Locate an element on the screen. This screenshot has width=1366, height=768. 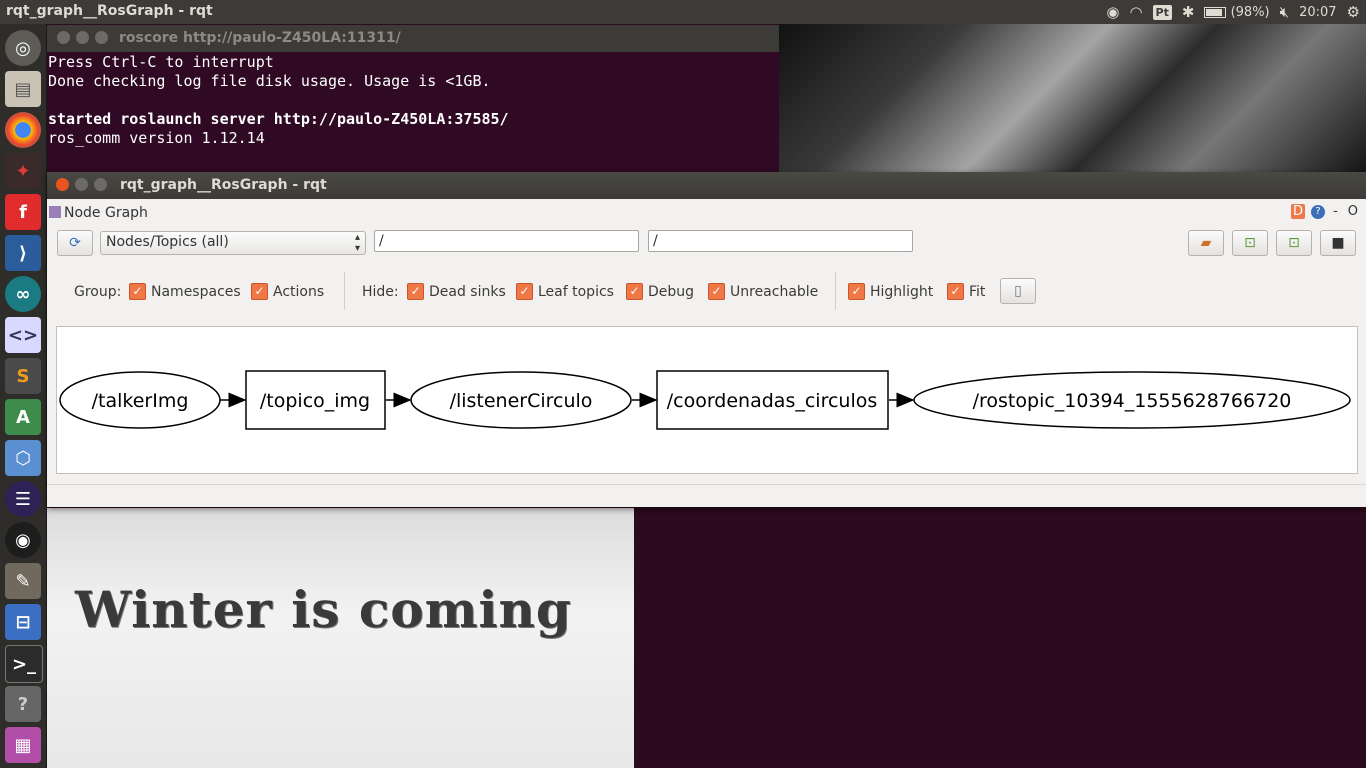
help-button: D is located at coordinates (1298, 211).